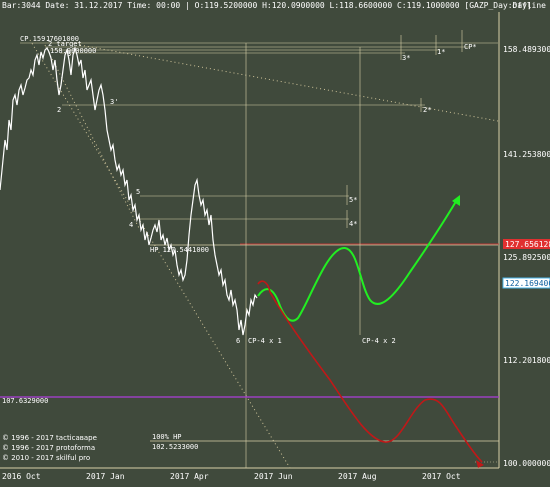 This screenshot has width=550, height=487. Describe the element at coordinates (441, 476) in the screenshot. I see `x-tick-oct17: 2017 Oct` at that location.